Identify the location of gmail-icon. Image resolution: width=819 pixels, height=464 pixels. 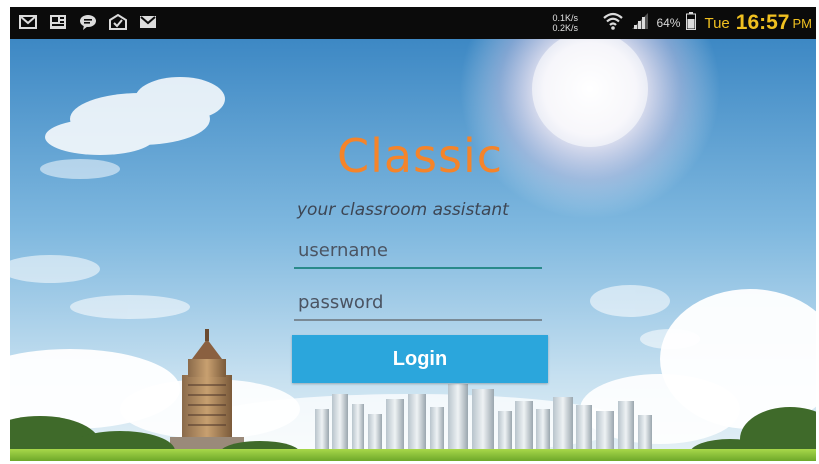
(148, 22).